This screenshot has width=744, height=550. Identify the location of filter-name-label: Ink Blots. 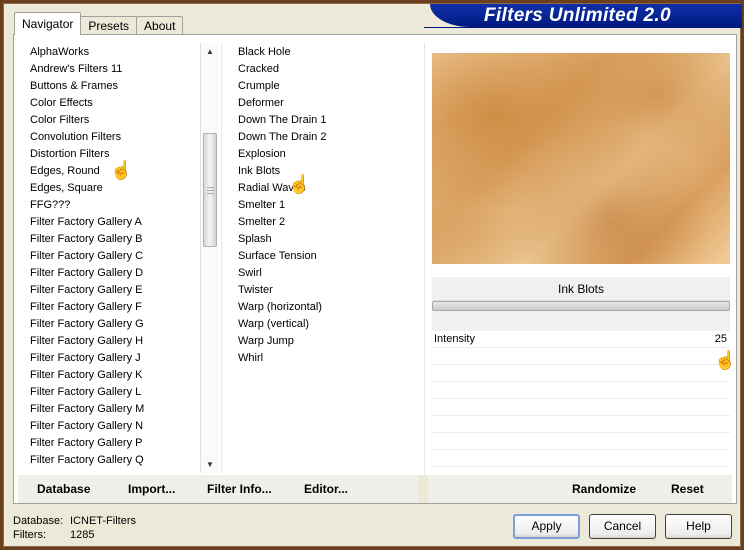
(581, 289).